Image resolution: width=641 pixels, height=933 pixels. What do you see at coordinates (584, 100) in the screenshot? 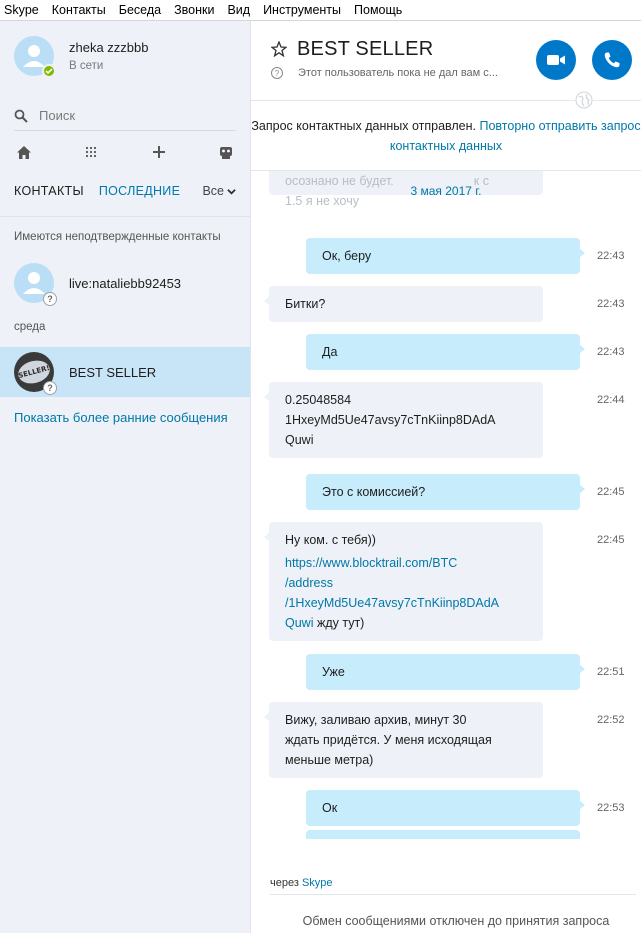
I see `globe-icon` at bounding box center [584, 100].